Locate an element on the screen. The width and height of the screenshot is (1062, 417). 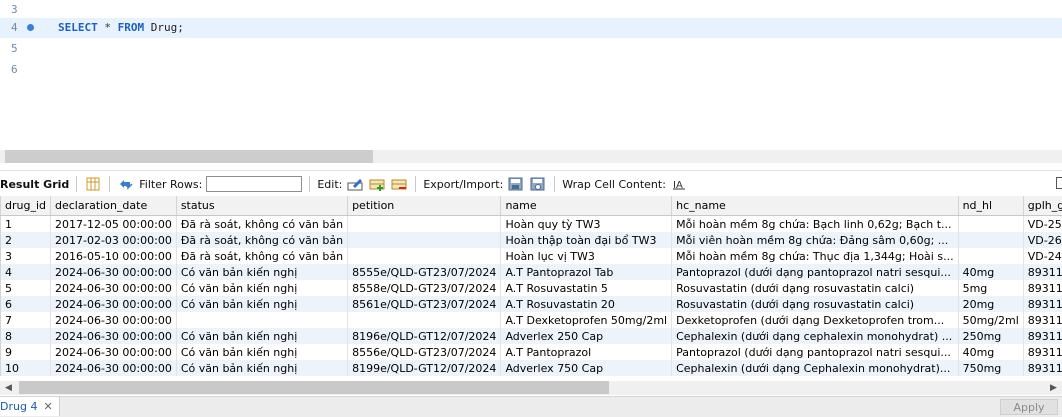
column-header: hc_name is located at coordinates (815, 206).